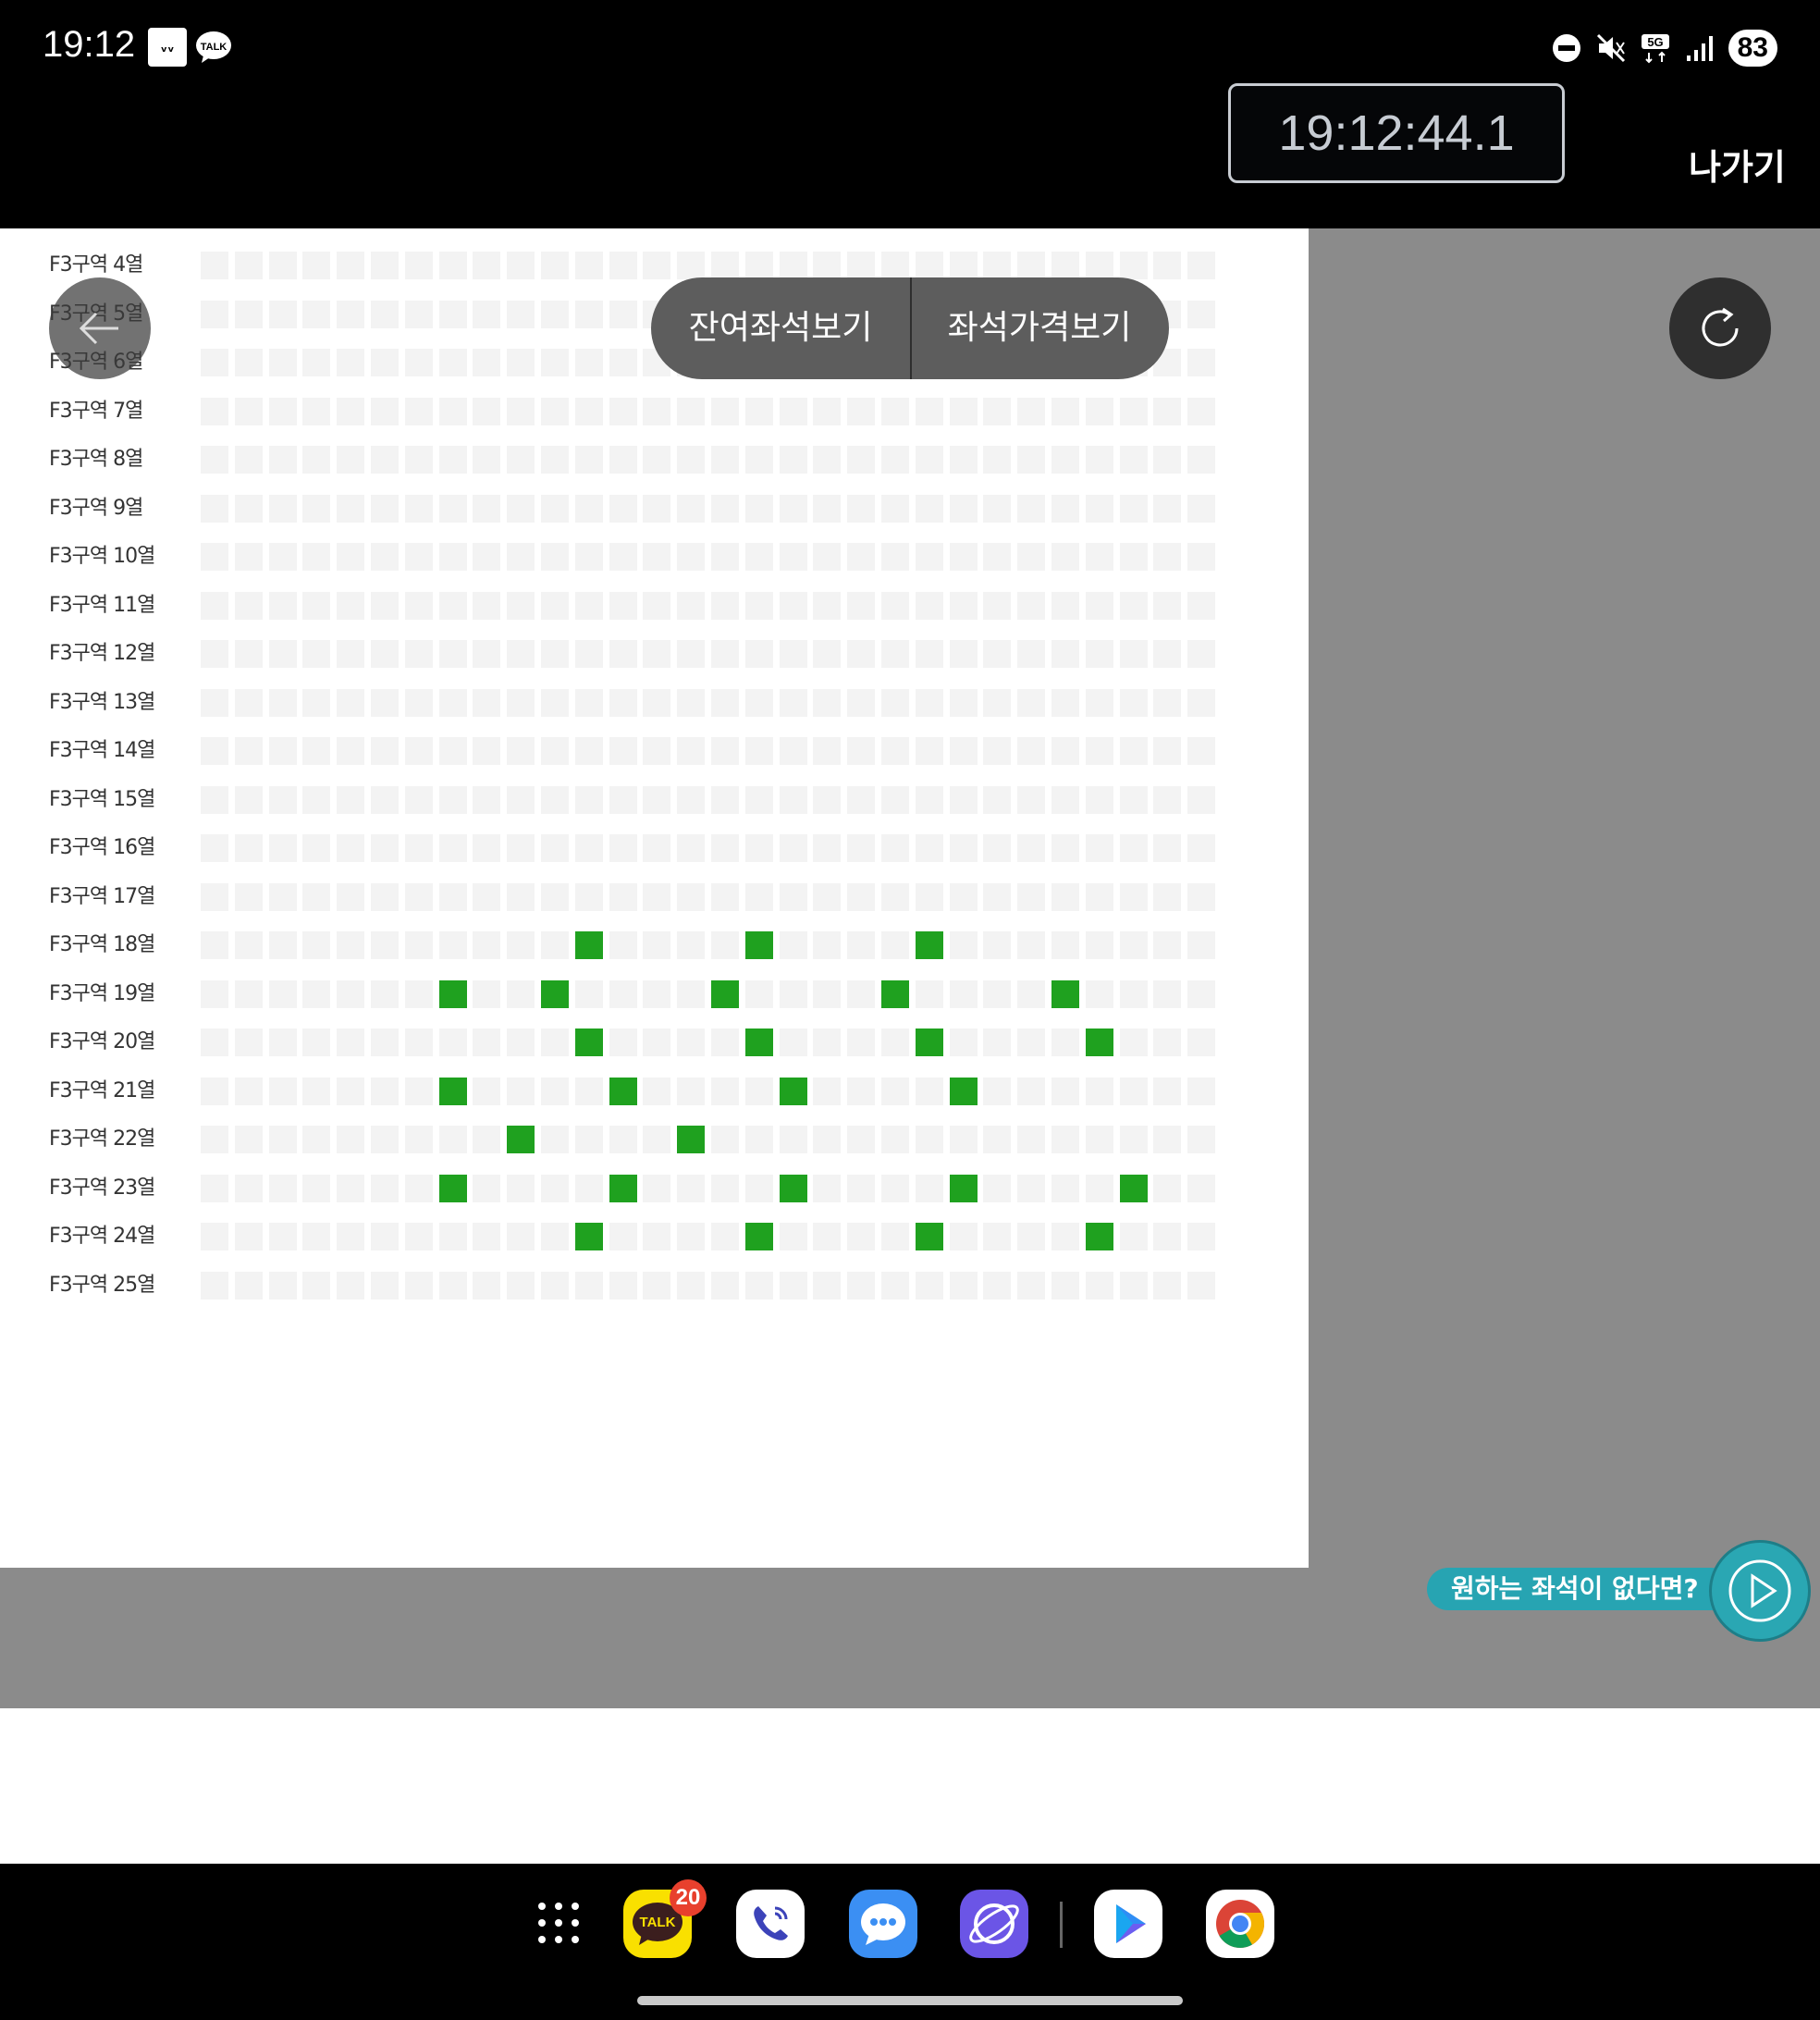 The height and width of the screenshot is (2020, 1820). What do you see at coordinates (102, 751) in the screenshot?
I see `row-label: F3구역 14열` at bounding box center [102, 751].